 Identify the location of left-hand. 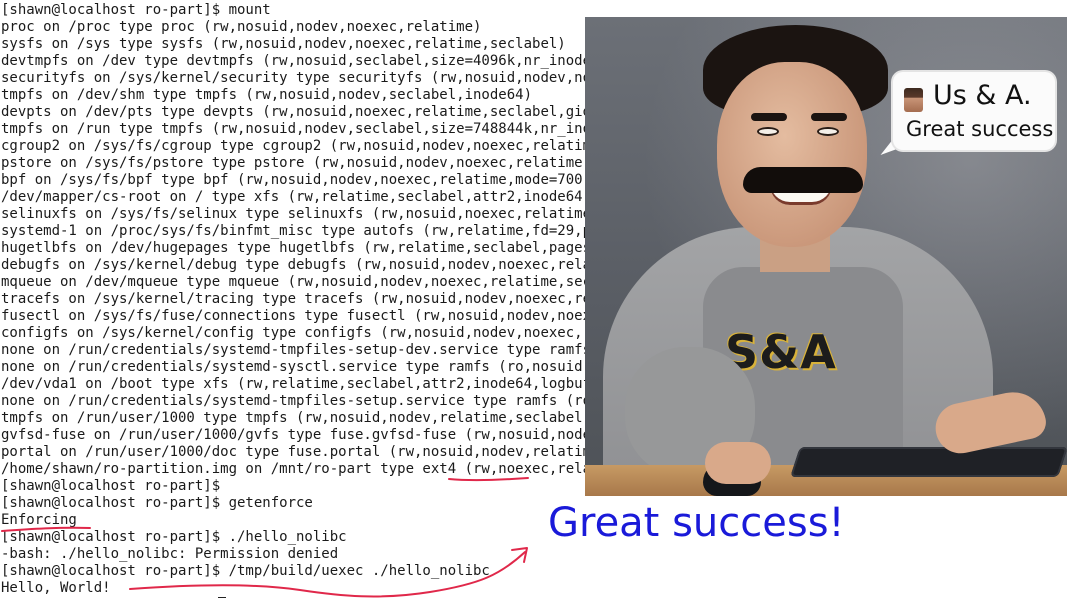
(738, 463).